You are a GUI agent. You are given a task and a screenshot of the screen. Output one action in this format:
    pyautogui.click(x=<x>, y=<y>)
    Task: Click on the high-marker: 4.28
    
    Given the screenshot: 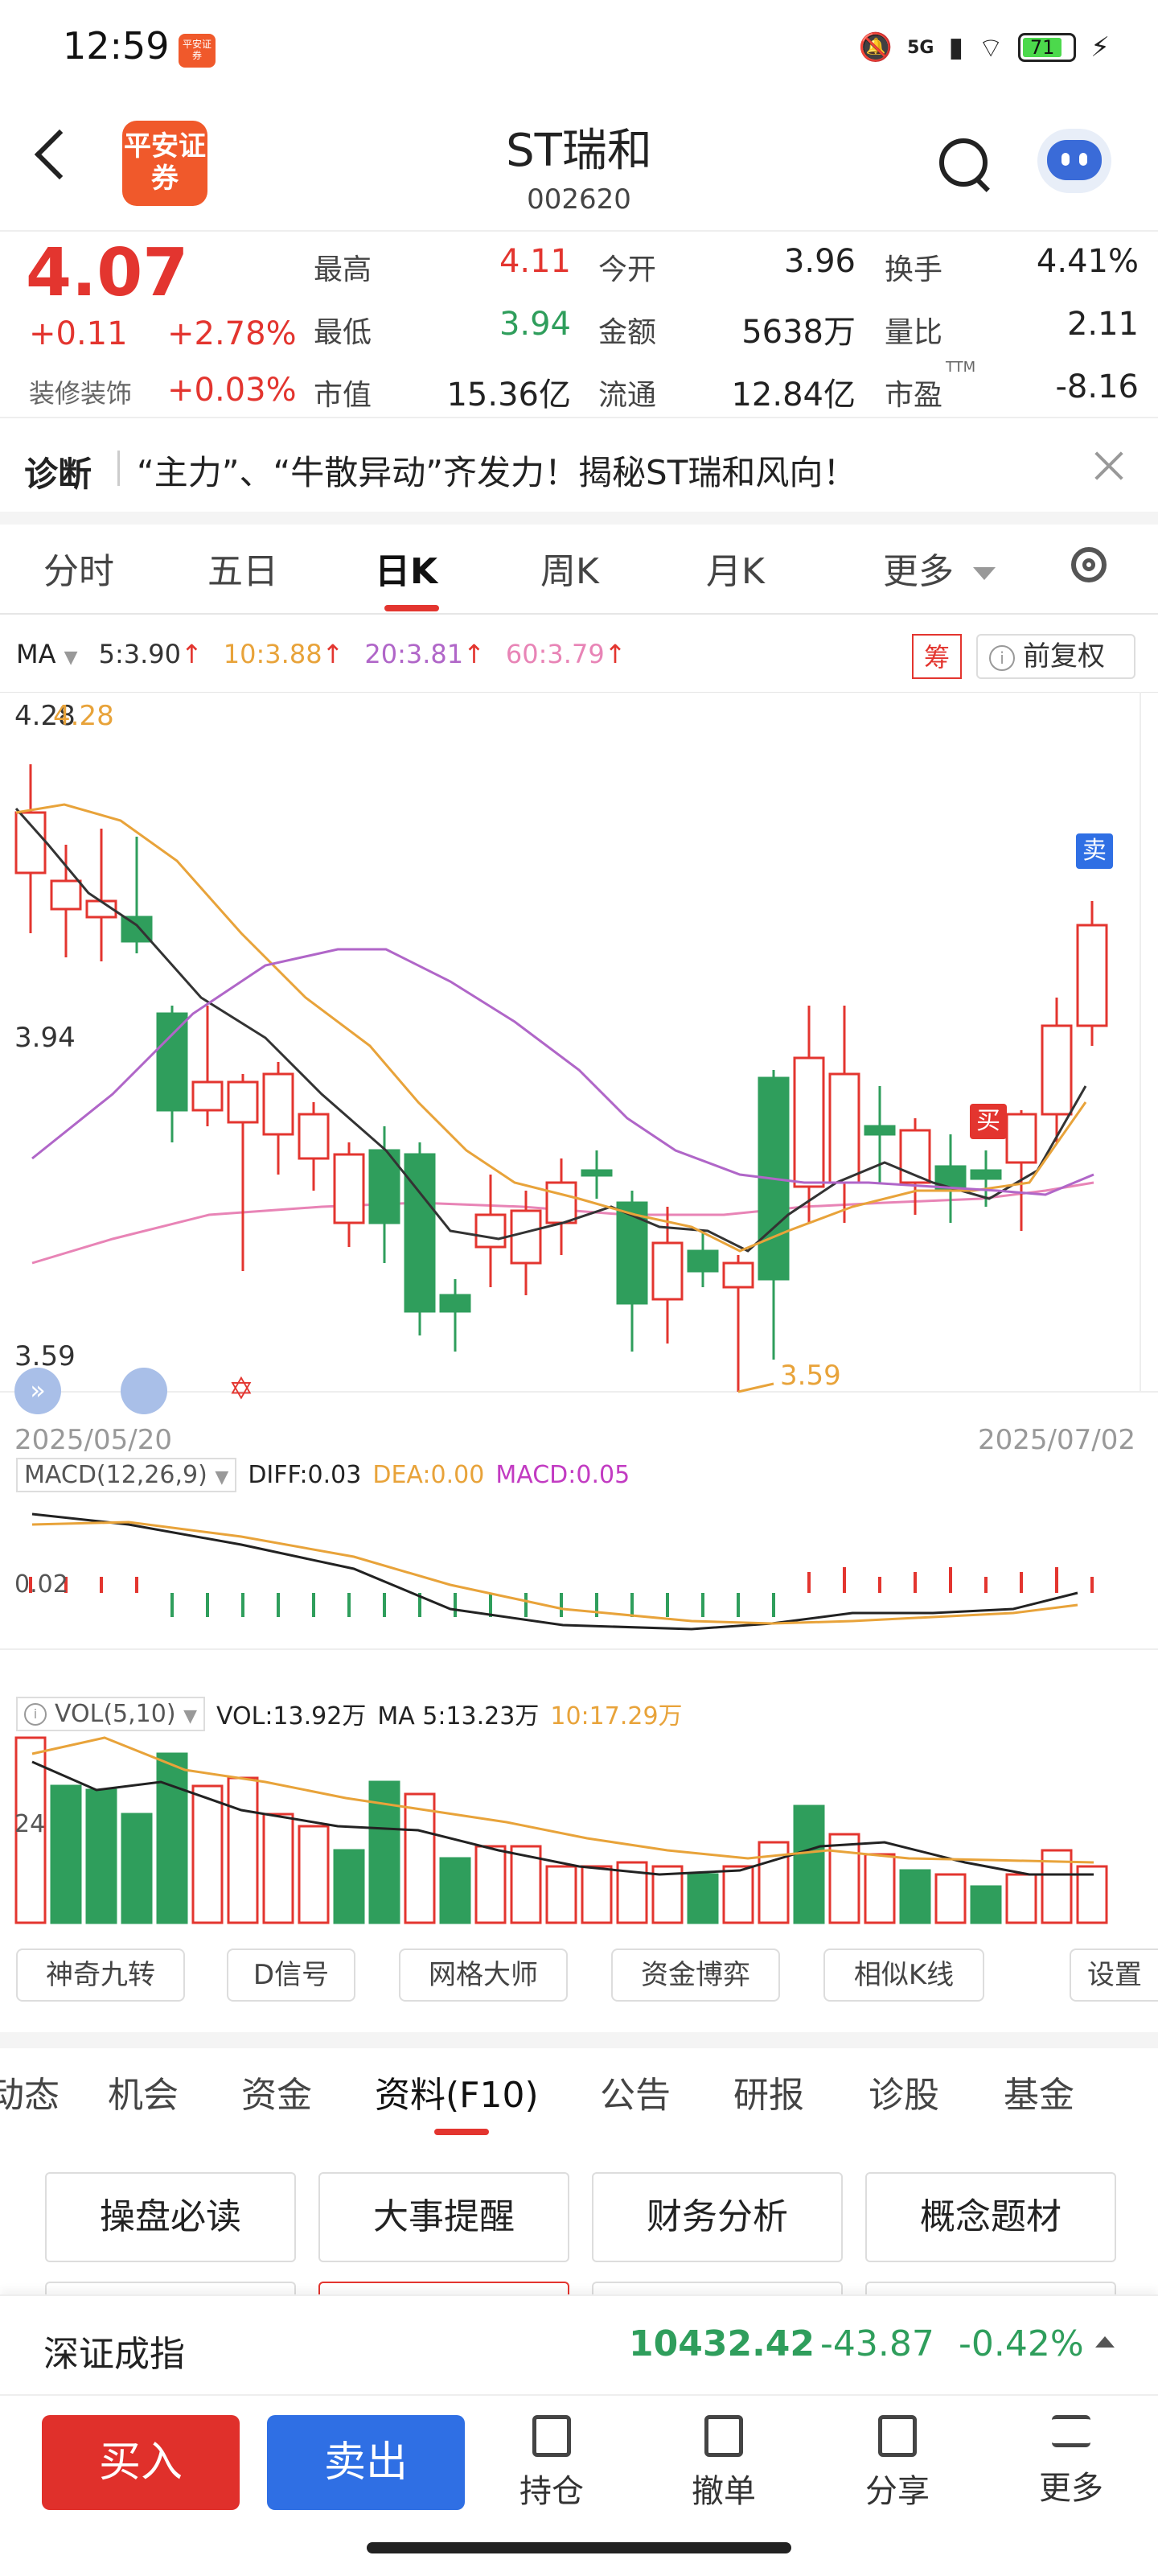 What is the action you would take?
    pyautogui.click(x=83, y=716)
    